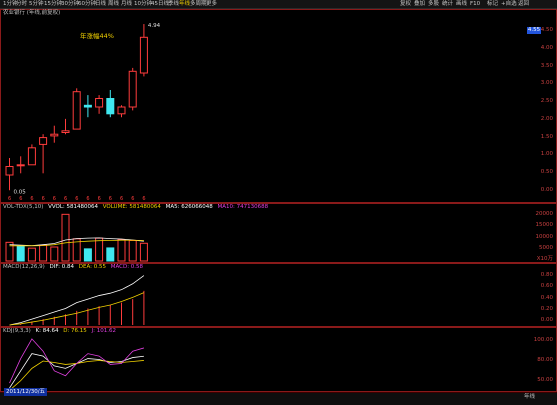 The image size is (557, 405). I want to click on kdj-d-line, so click(76, 375).